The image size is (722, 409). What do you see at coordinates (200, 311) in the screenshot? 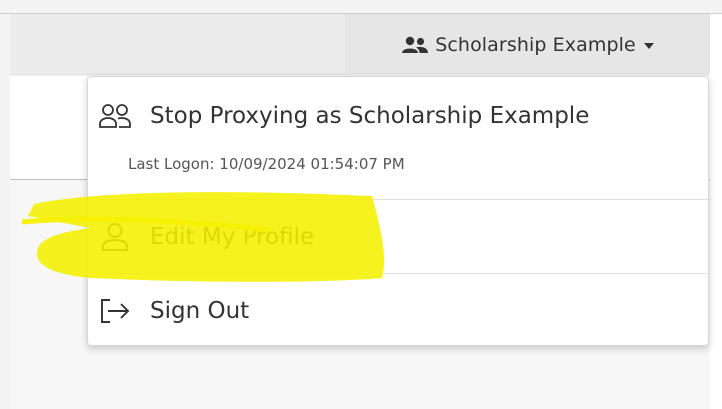
I see `sign-out-label: Sign Out` at bounding box center [200, 311].